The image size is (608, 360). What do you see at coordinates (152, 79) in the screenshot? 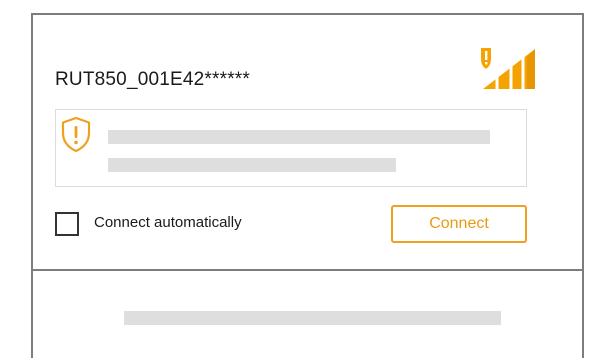
I see `network-ssid: RUT850_001E42******` at bounding box center [152, 79].